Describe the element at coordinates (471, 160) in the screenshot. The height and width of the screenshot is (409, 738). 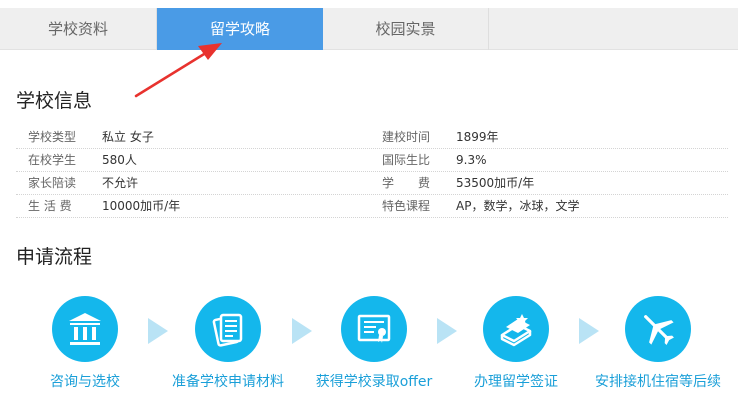
I see `info-value: 9.3%` at that location.